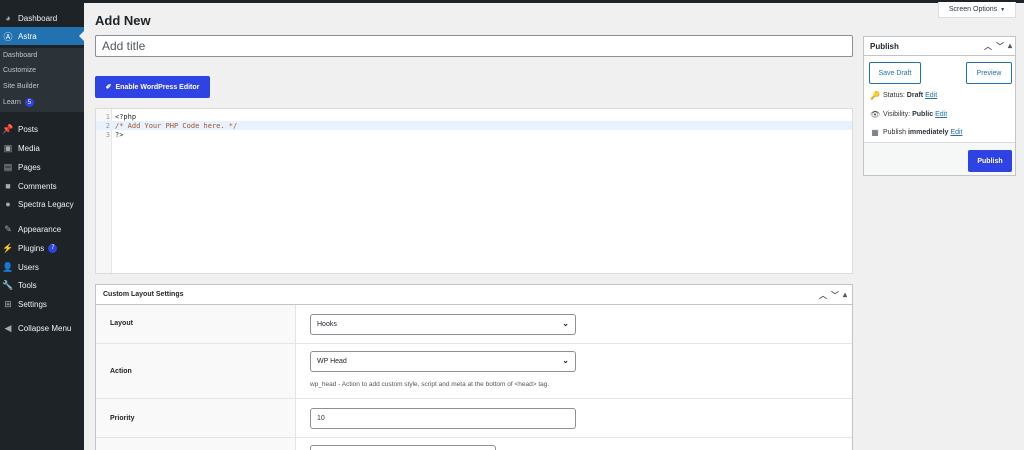  What do you see at coordinates (8, 327) in the screenshot?
I see `collapse-icon: ◀` at bounding box center [8, 327].